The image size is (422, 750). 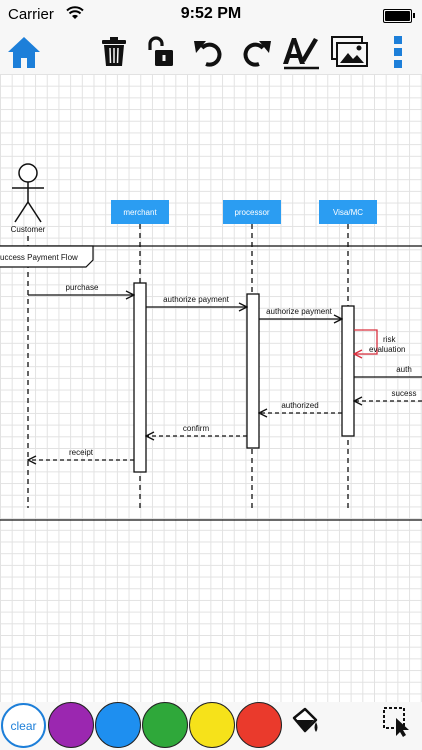 I want to click on svg-text: authorized, so click(x=299, y=405).